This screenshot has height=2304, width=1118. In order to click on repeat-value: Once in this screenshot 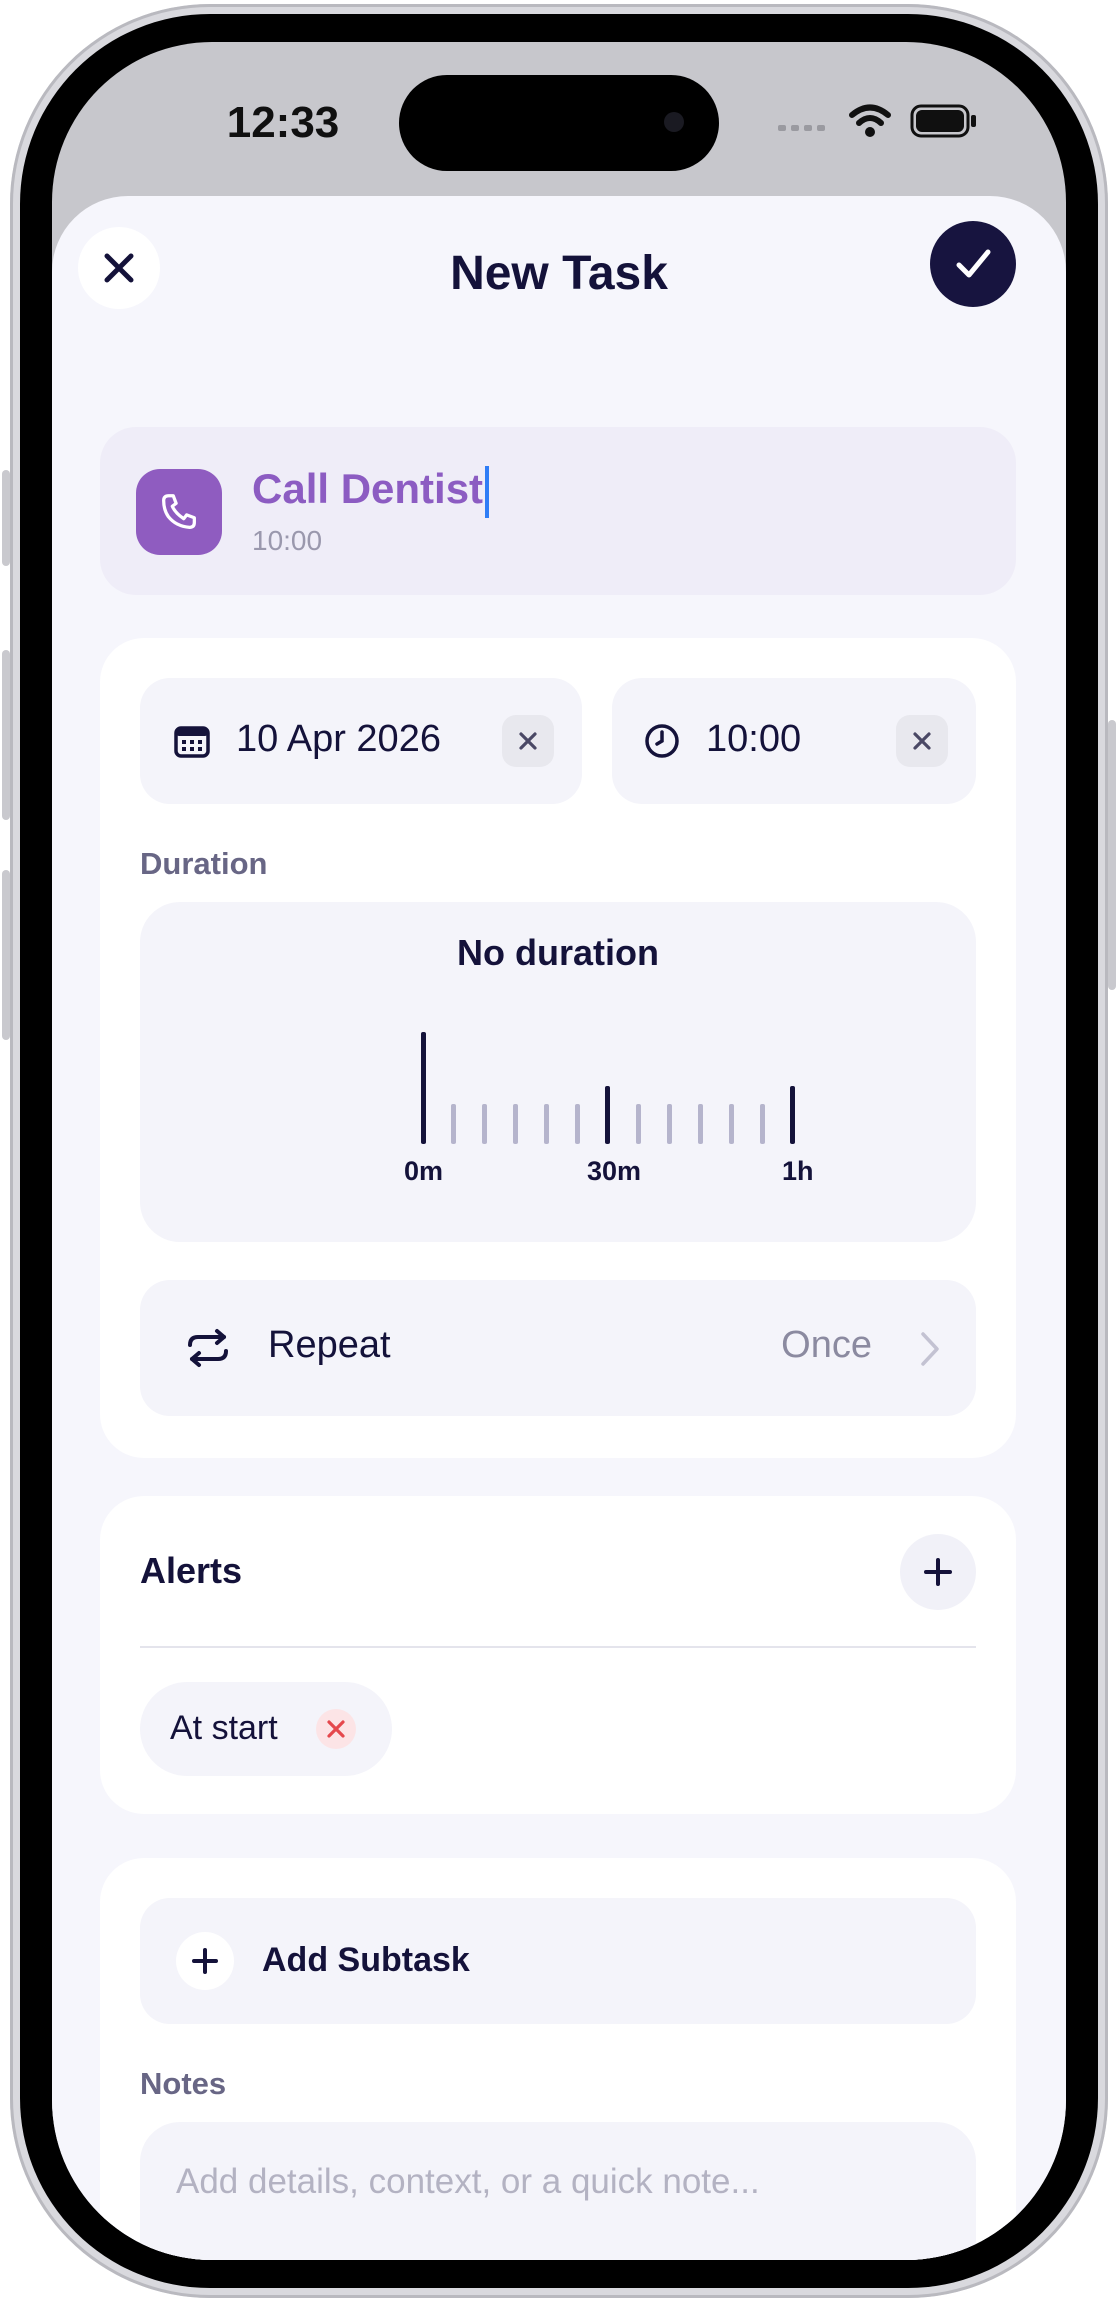, I will do `click(826, 1345)`.